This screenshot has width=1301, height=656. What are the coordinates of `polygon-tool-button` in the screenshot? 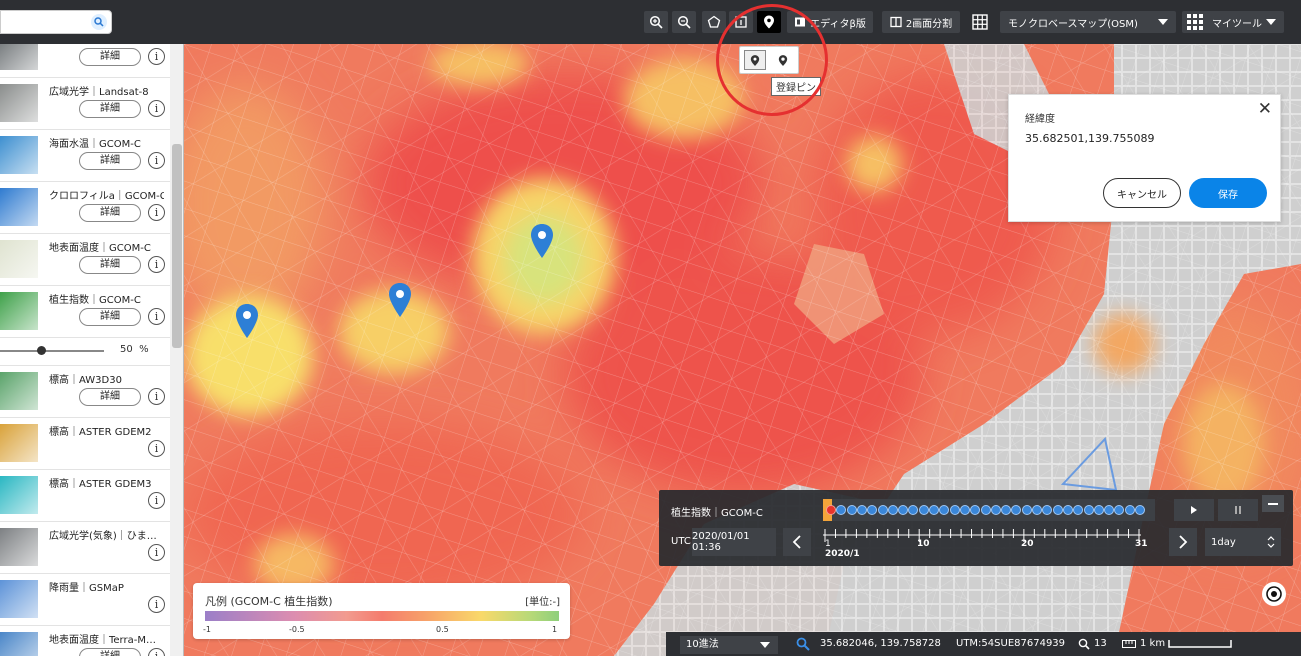 It's located at (714, 22).